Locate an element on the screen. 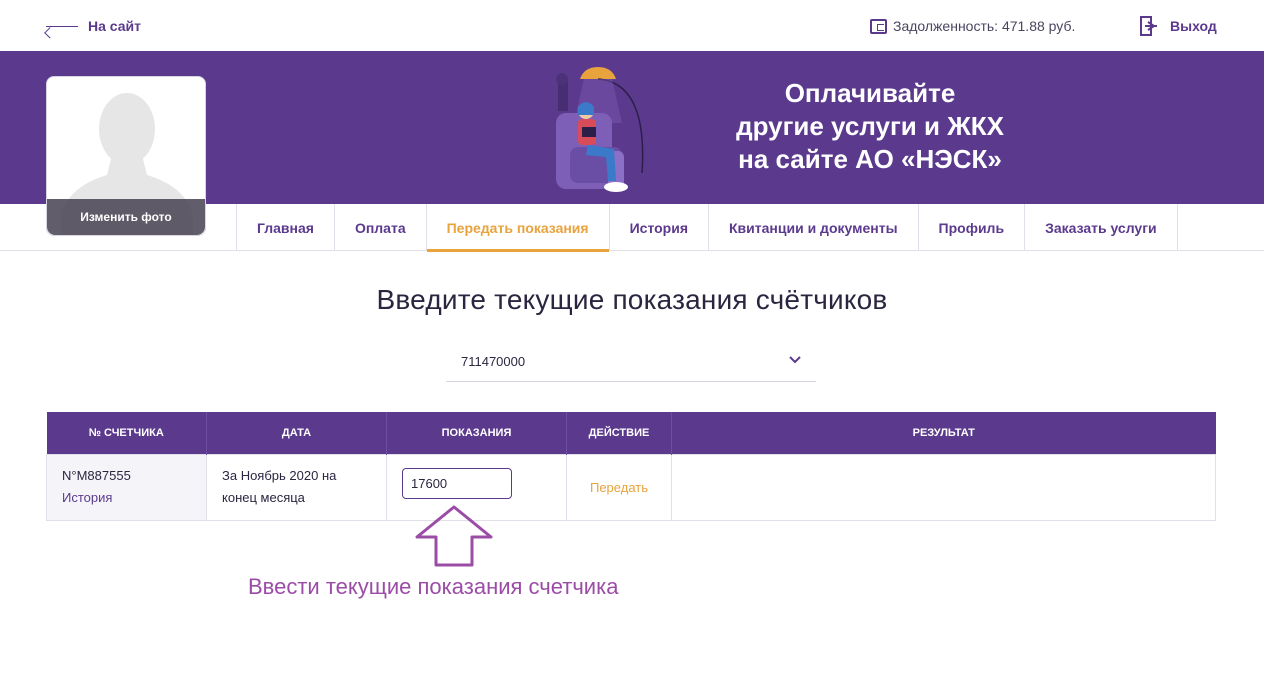  annotation-text: Ввести текущие показания счетчика is located at coordinates (433, 586).